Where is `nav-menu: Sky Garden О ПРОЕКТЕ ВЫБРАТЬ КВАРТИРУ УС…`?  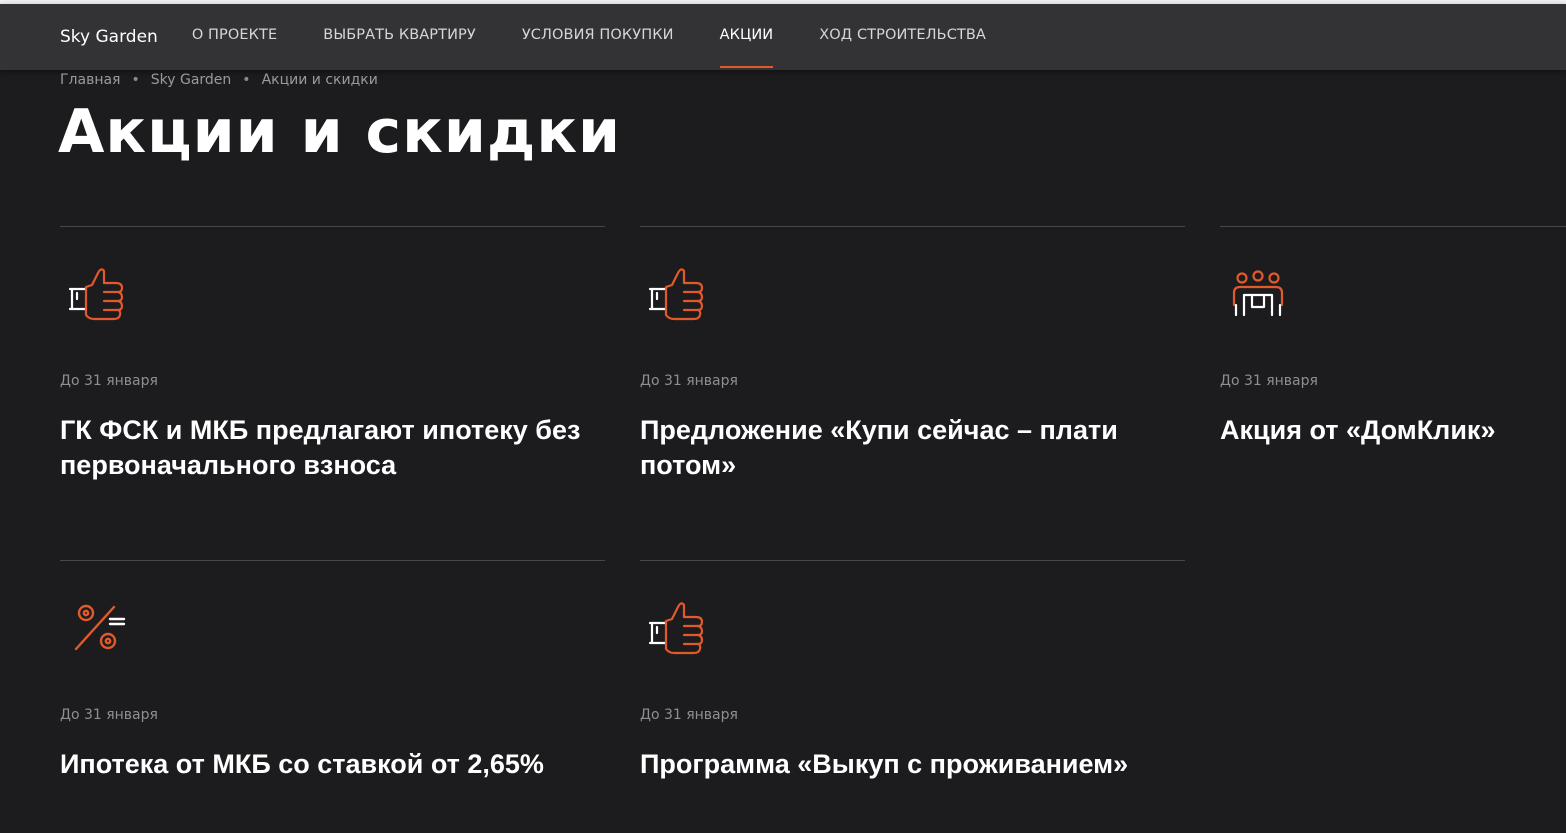 nav-menu: Sky Garden О ПРОЕКТЕ ВЫБРАТЬ КВАРТИРУ УС… is located at coordinates (546, 37).